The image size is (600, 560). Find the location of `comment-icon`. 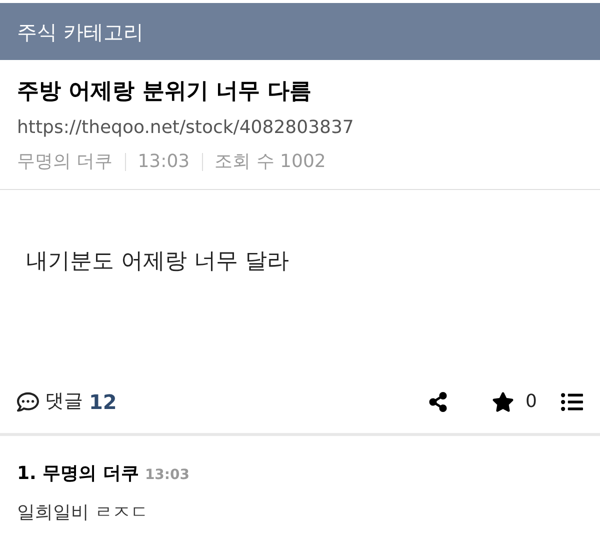

comment-icon is located at coordinates (28, 401).